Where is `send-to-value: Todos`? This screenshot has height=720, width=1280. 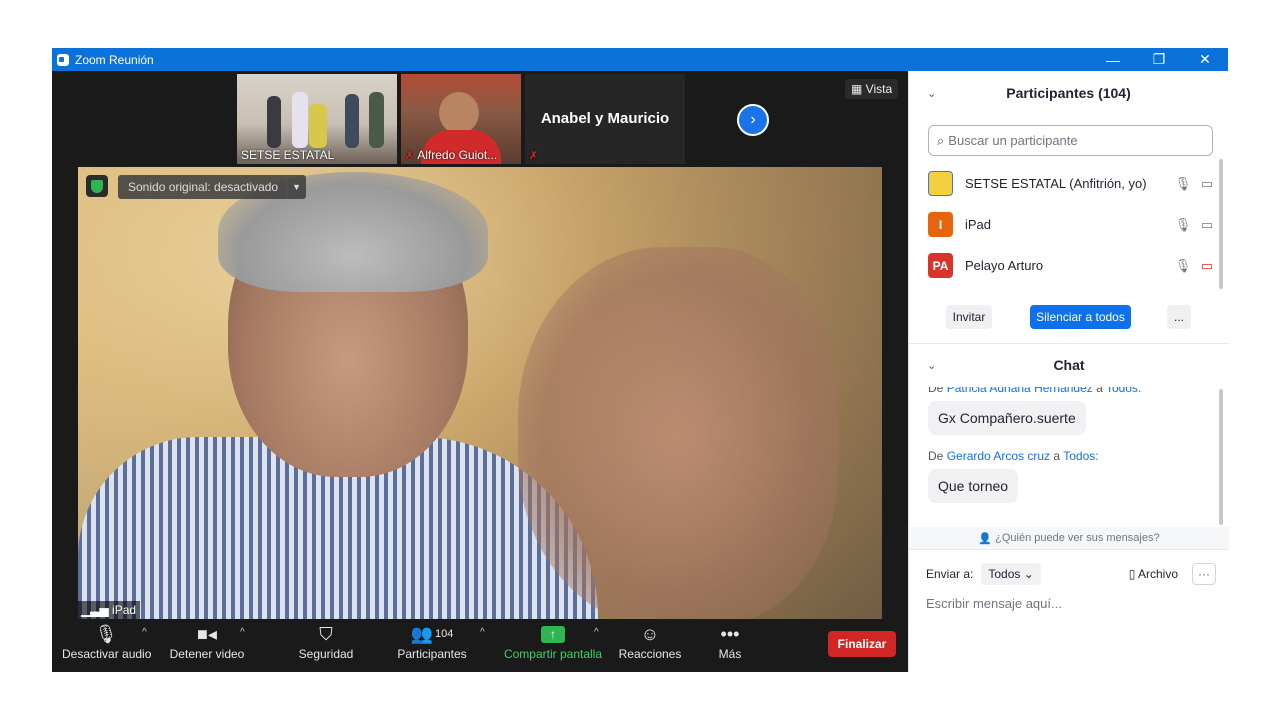
send-to-value: Todos is located at coordinates (1004, 574).